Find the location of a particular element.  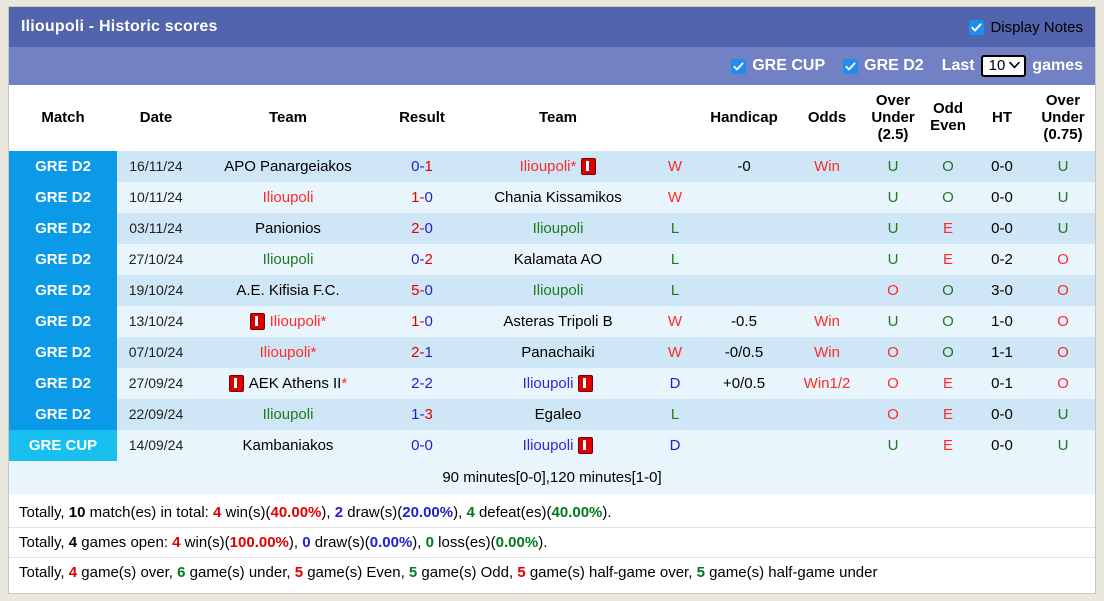

result-home-goals: 0 is located at coordinates (415, 260).